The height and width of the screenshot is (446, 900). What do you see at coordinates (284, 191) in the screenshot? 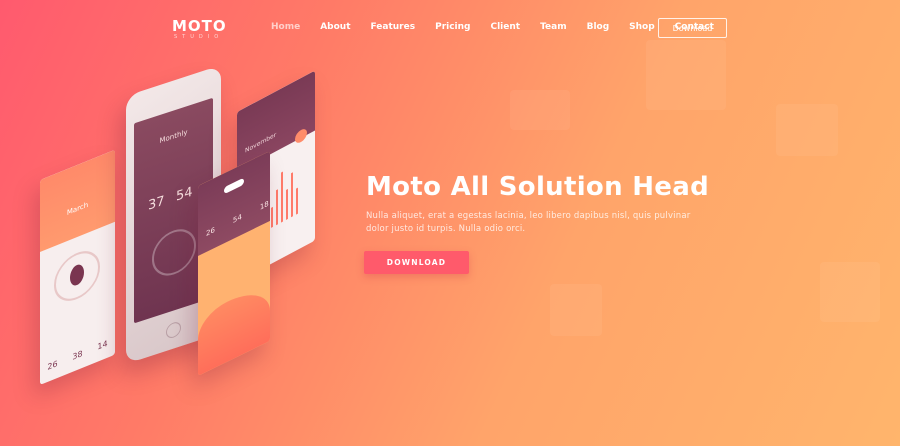
I see `bar-graph` at bounding box center [284, 191].